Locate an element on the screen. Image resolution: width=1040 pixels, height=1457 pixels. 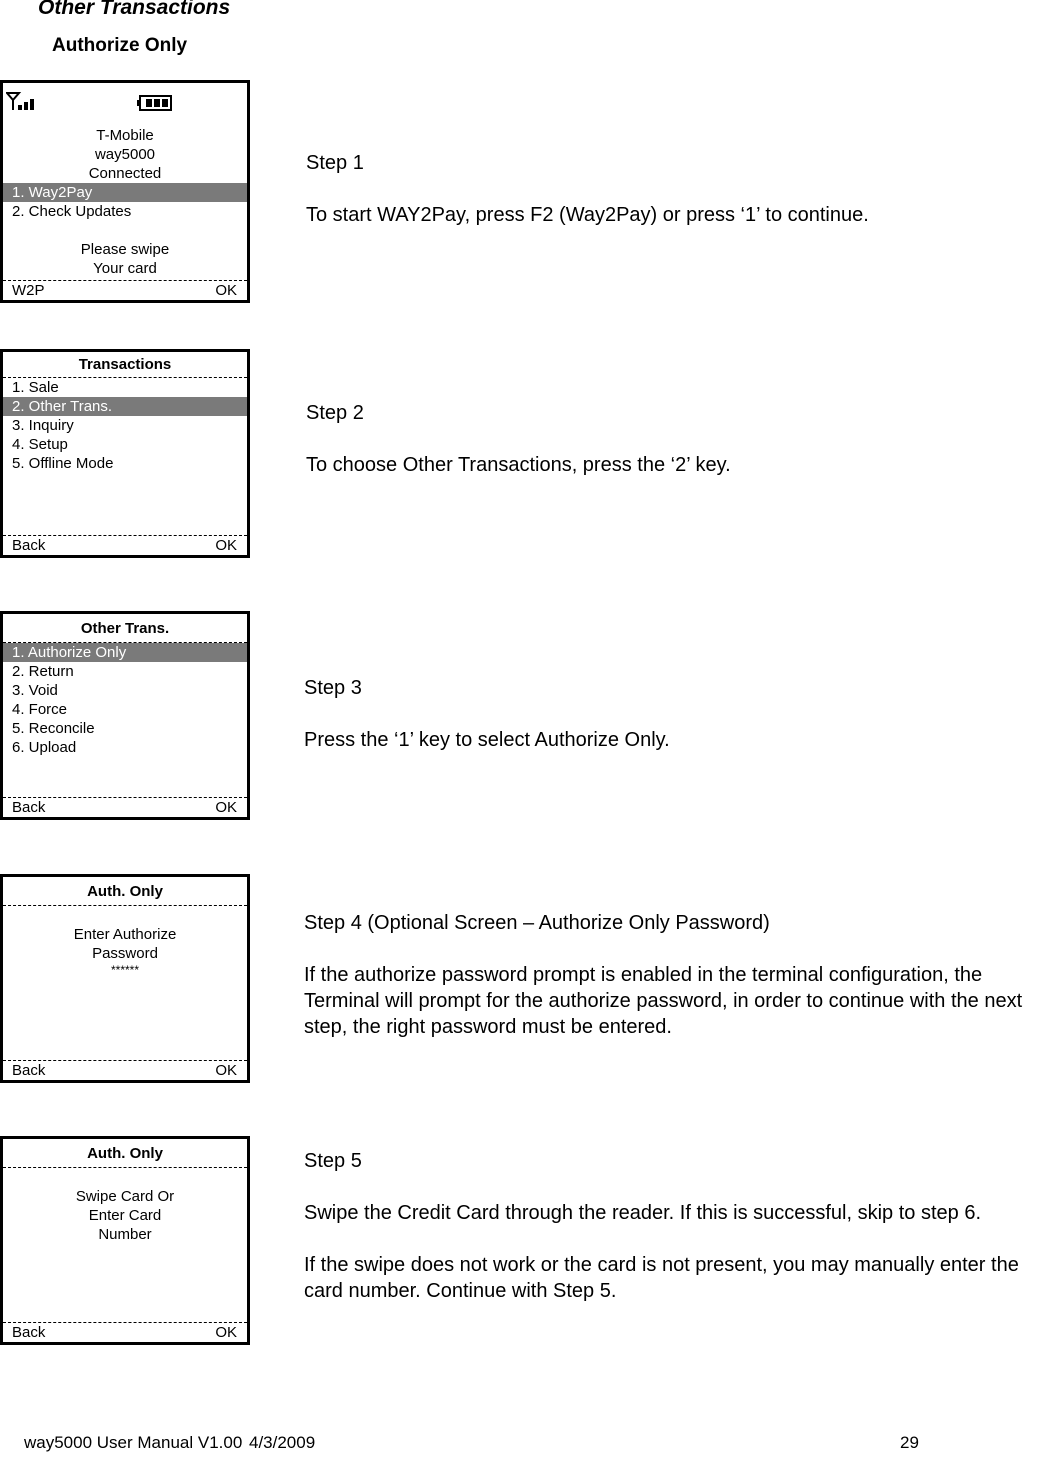
step-heading: Step 3 is located at coordinates (333, 688).